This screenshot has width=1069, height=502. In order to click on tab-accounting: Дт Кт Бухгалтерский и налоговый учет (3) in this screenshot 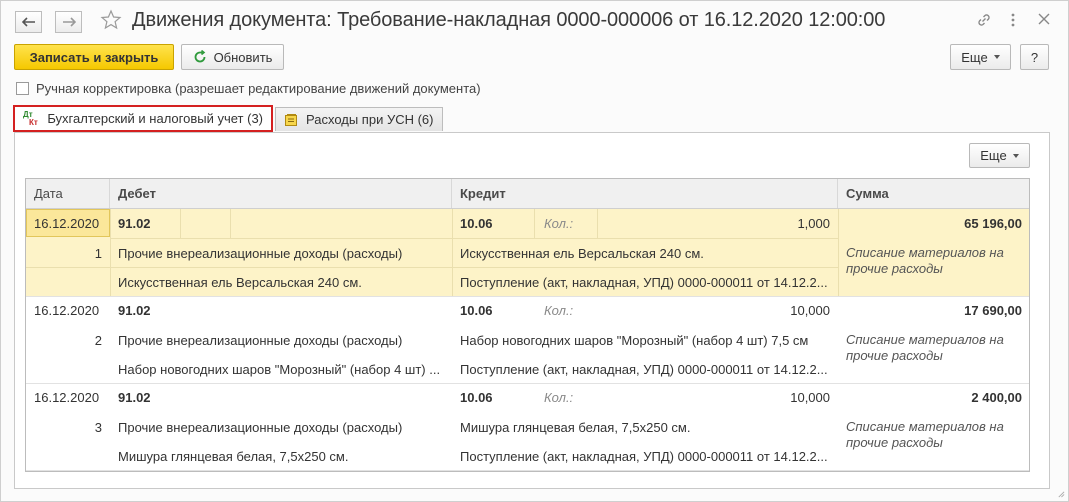, I will do `click(143, 118)`.